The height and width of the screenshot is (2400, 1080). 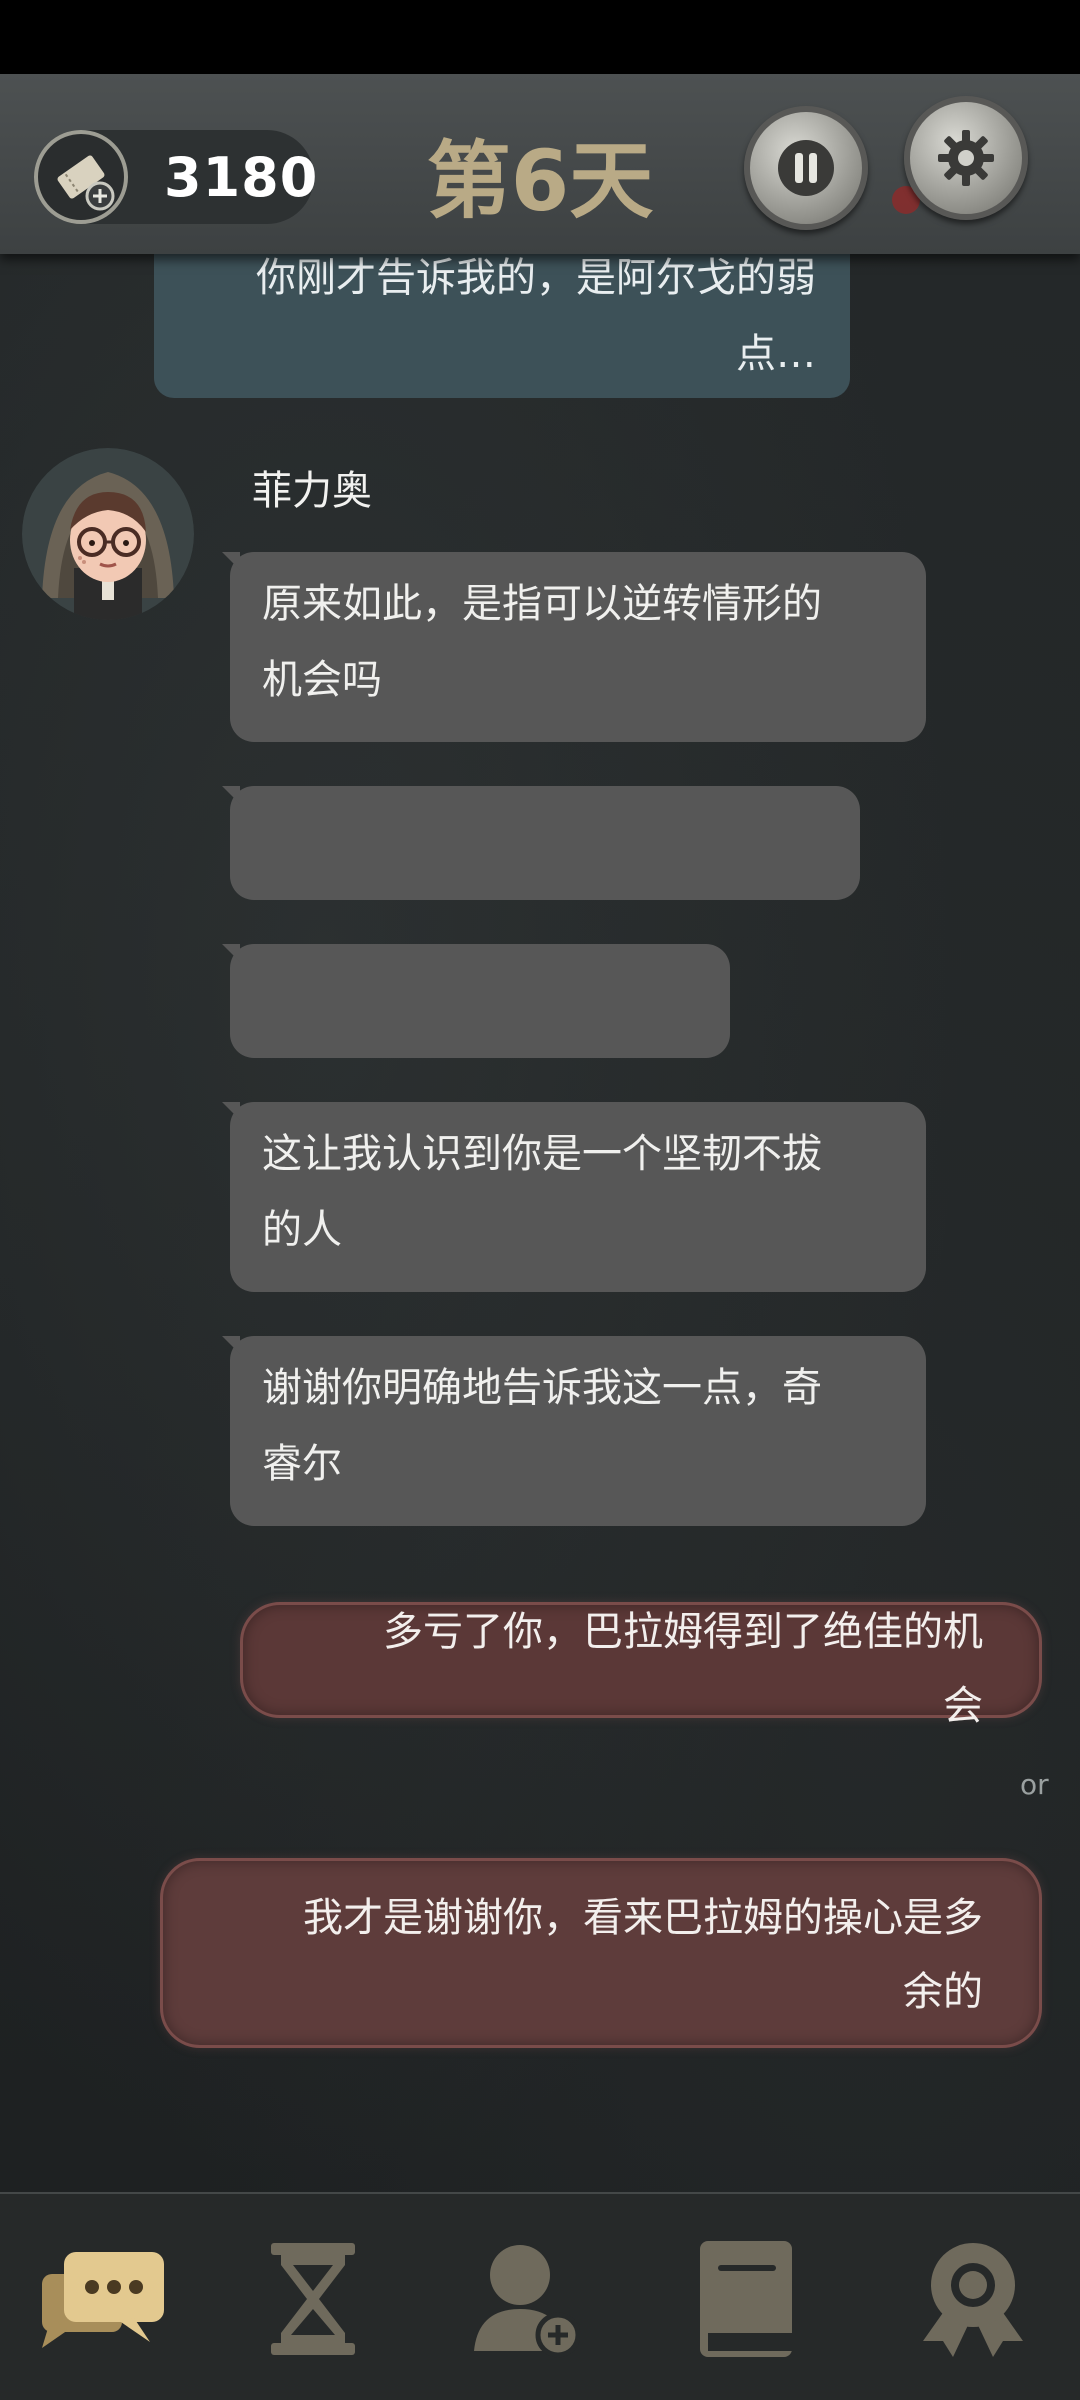 What do you see at coordinates (643, 1918) in the screenshot?
I see `choice-line1: 我才是谢谢你，看来巴拉姆的操心是多` at bounding box center [643, 1918].